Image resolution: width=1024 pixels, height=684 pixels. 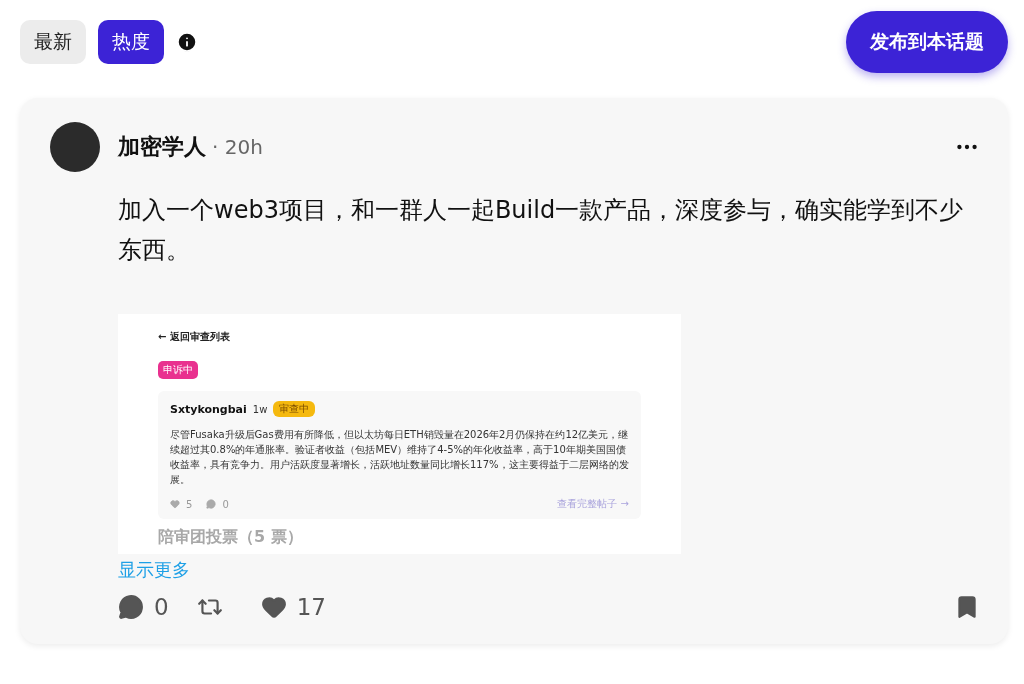 What do you see at coordinates (399, 457) in the screenshot?
I see `inner-post-text: 尽管Fusaka升级后Gas费用有所降低，但以太坊每日ETH销毁量在2026年2月仍保持在约12亿美元，继续超过其0.8%的年通胀率。验证者收益（包括MEV）维持了4-5%的年化收益率，高于10年期美国国债收益率，具有竞争力。用户活跃度显著增长，活跃地址数量同比增长117%，这主要得益于二层网络的发展。` at bounding box center [399, 457].